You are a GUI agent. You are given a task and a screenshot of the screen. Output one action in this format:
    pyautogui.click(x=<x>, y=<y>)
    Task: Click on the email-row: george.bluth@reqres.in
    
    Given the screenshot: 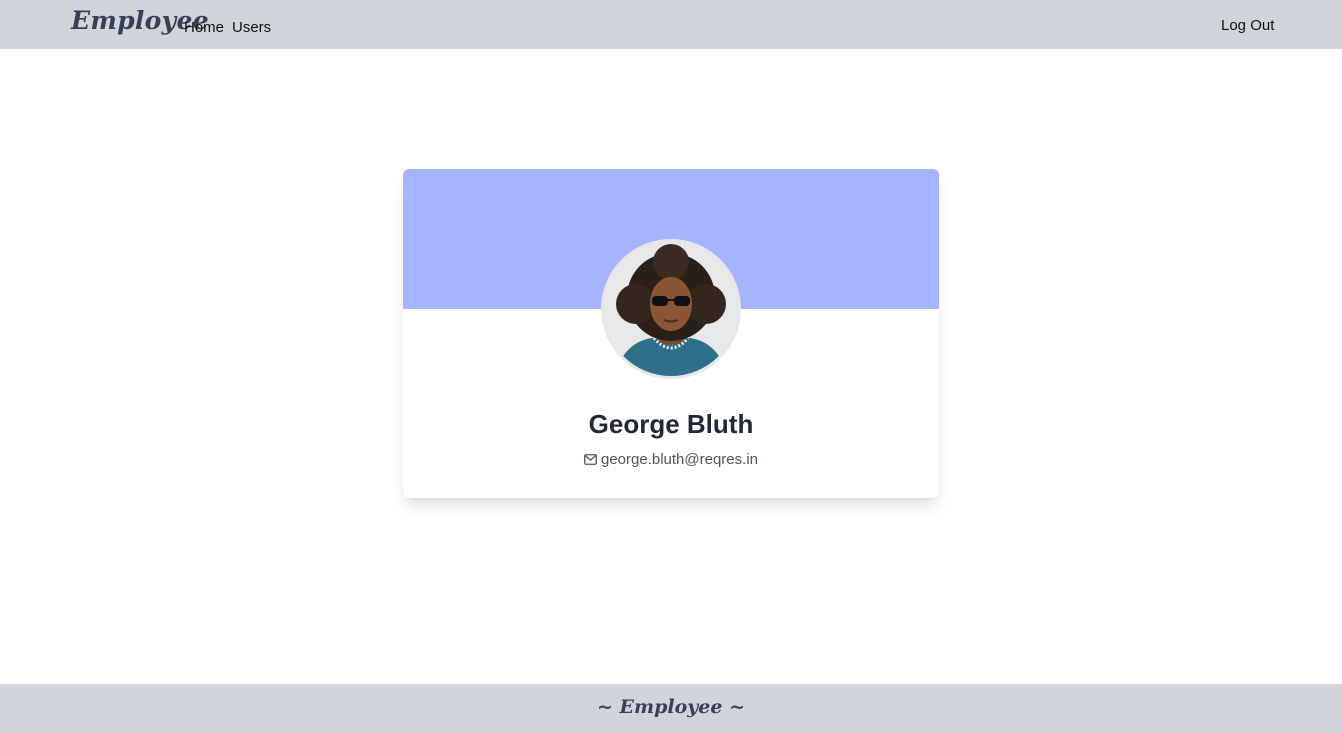 What is the action you would take?
    pyautogui.click(x=671, y=460)
    